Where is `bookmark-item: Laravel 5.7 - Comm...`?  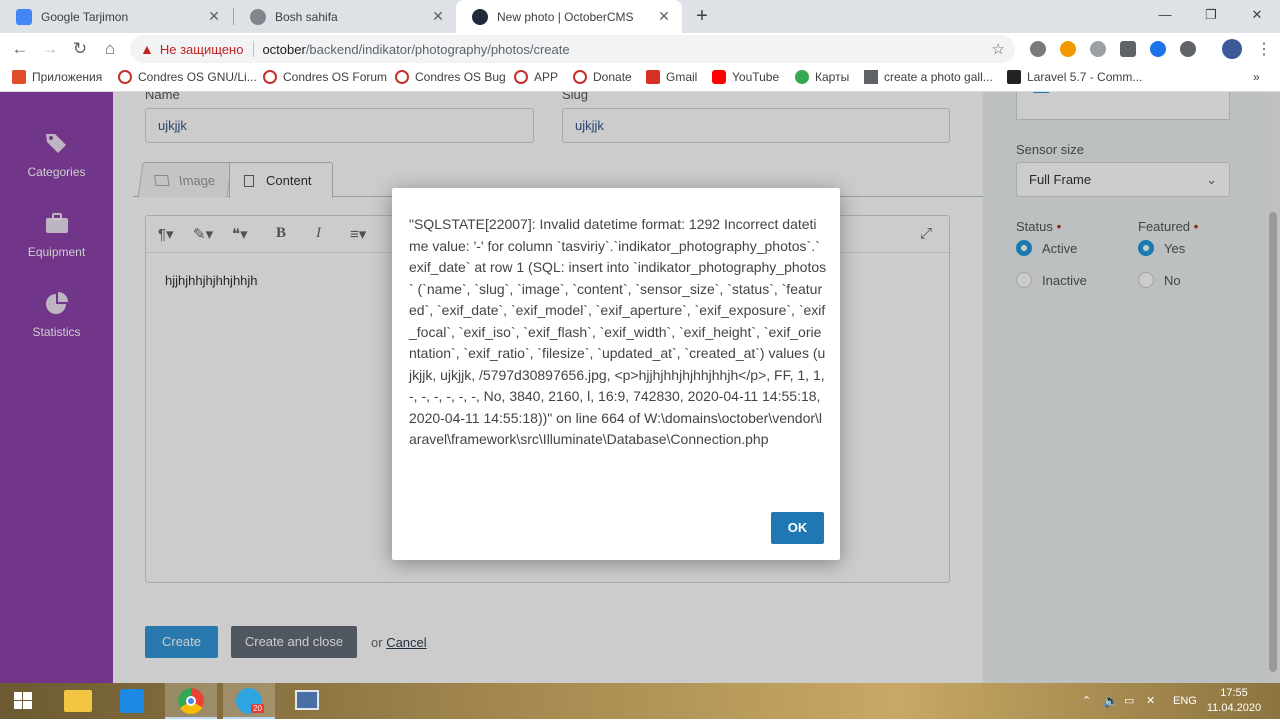 bookmark-item: Laravel 5.7 - Comm... is located at coordinates (1074, 77).